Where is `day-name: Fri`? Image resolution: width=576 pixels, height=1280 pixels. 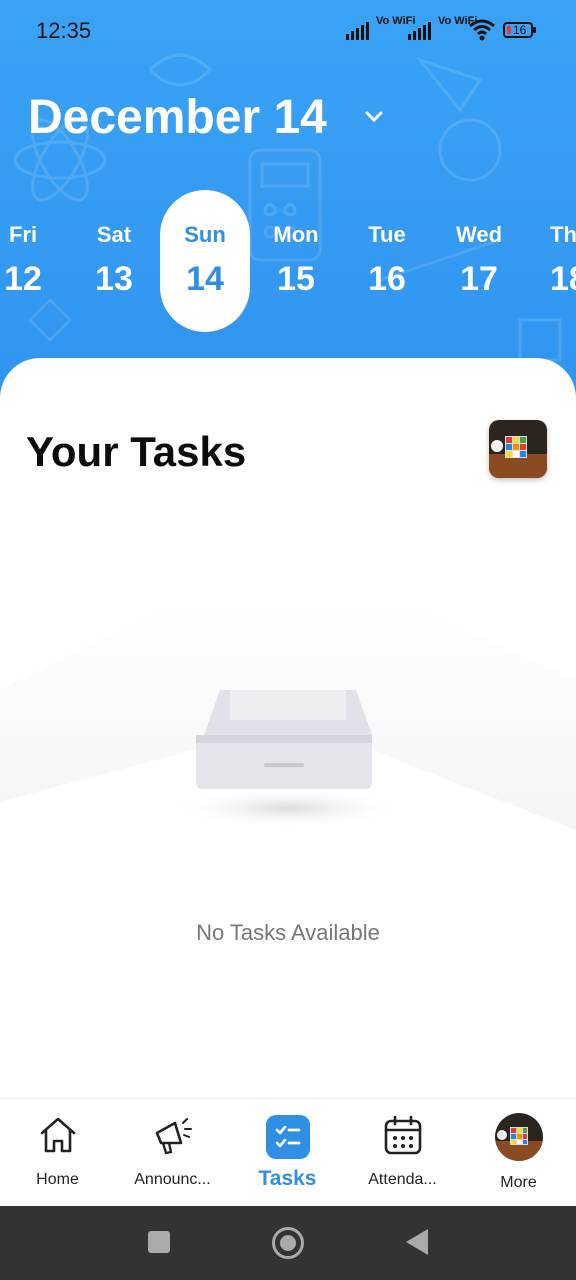
day-name: Fri is located at coordinates (23, 234).